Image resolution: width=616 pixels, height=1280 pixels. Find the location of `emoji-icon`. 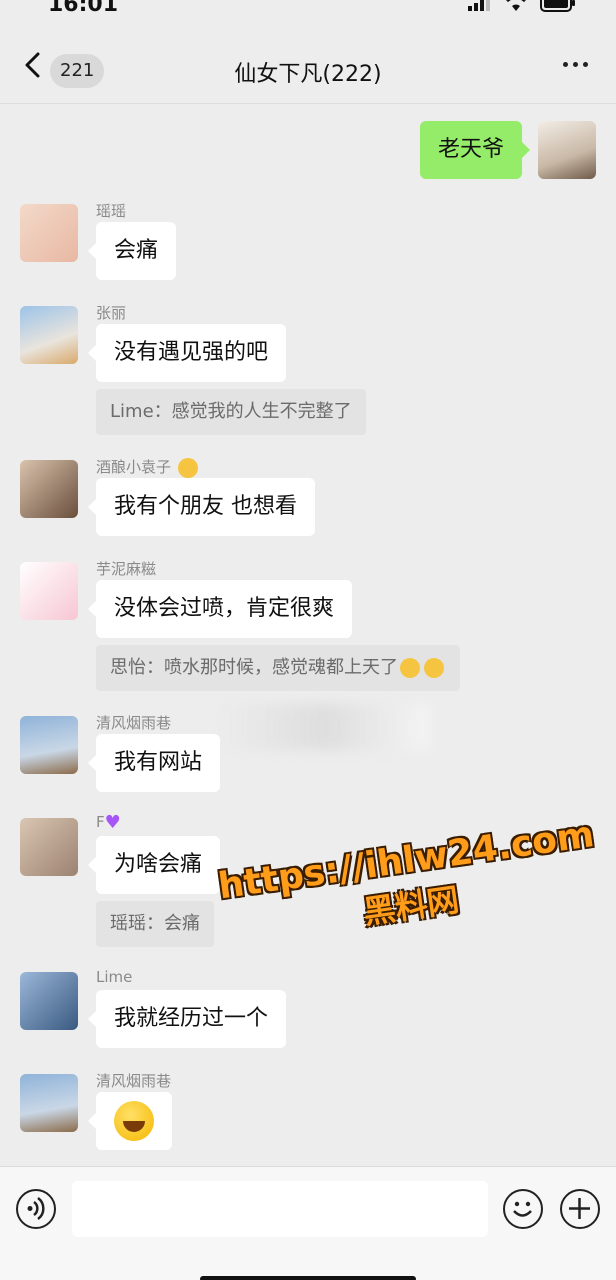

emoji-icon is located at coordinates (523, 1209).